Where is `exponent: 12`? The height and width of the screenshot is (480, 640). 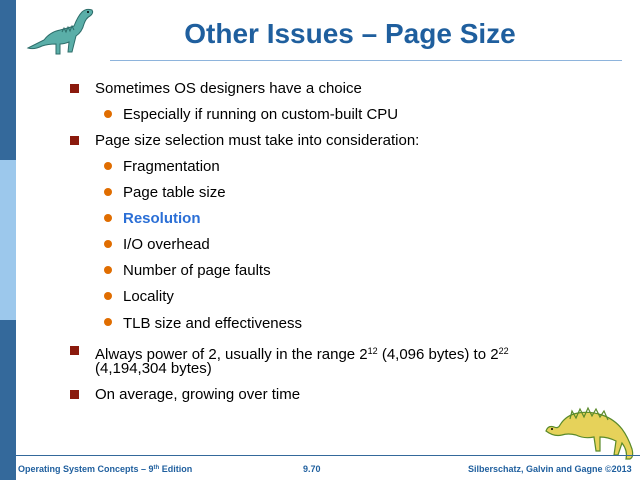 exponent: 12 is located at coordinates (372, 351).